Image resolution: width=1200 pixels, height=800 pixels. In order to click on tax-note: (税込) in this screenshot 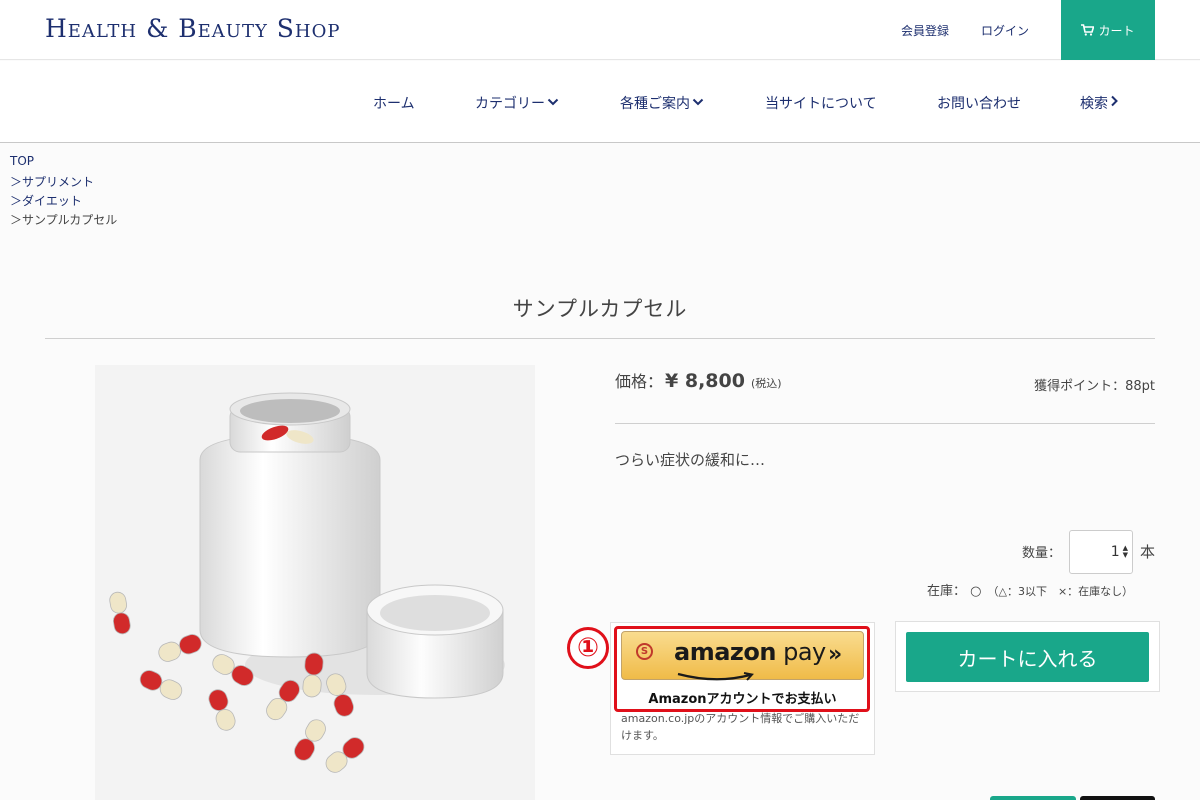, I will do `click(766, 383)`.